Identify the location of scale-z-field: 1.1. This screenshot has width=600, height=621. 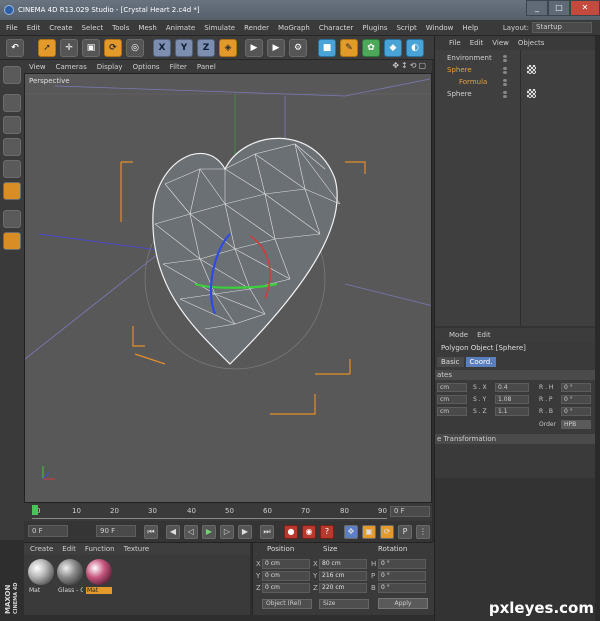
(512, 411).